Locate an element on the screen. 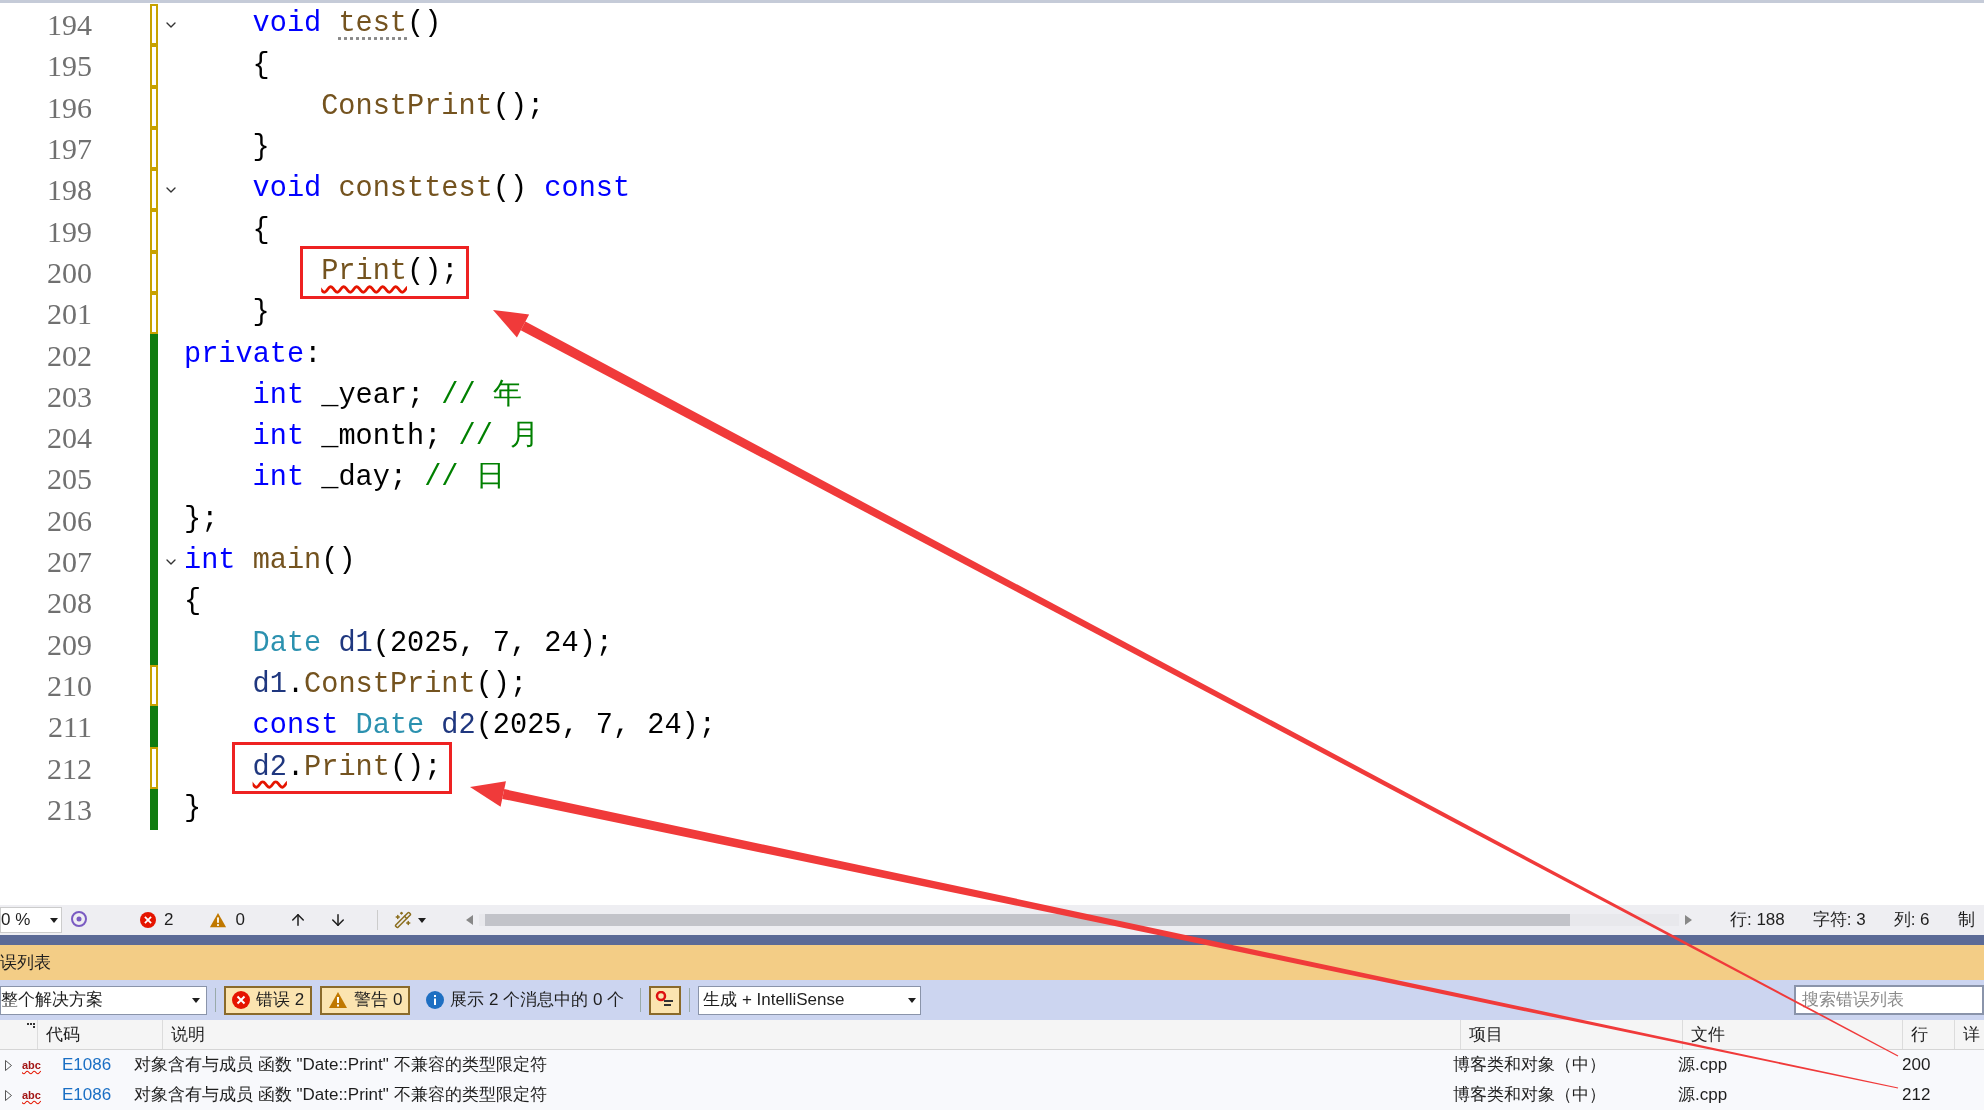  warning-count: 0 is located at coordinates (240, 920).